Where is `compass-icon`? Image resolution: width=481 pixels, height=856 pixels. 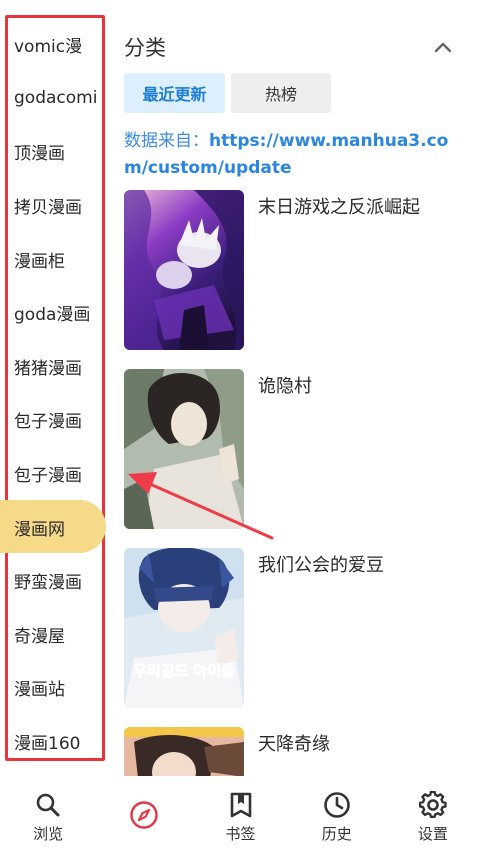 compass-icon is located at coordinates (144, 815).